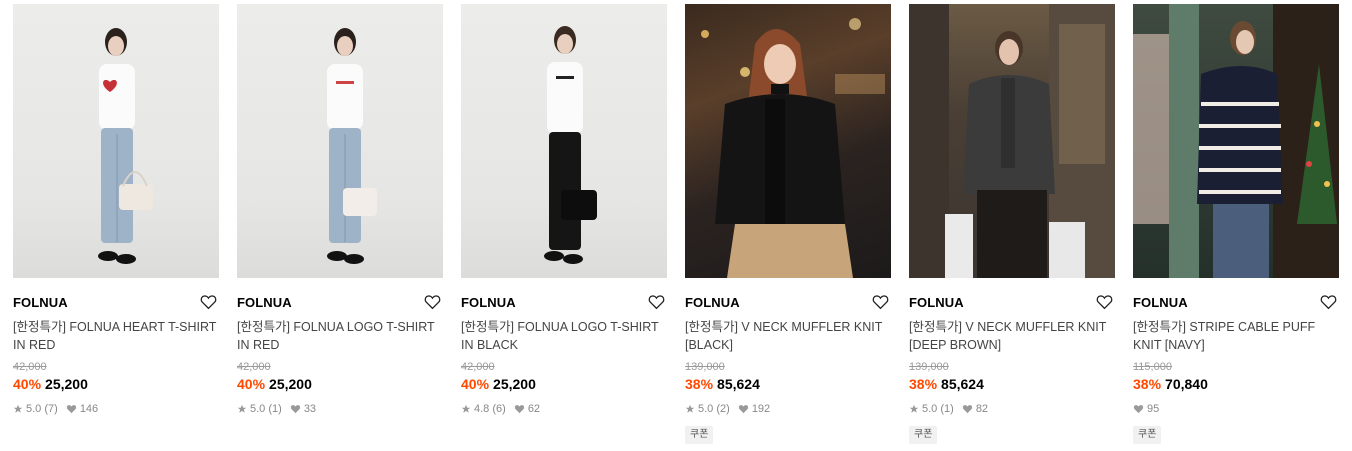 The image size is (1352, 451). Describe the element at coordinates (761, 409) in the screenshot. I see `like-count: 192` at that location.